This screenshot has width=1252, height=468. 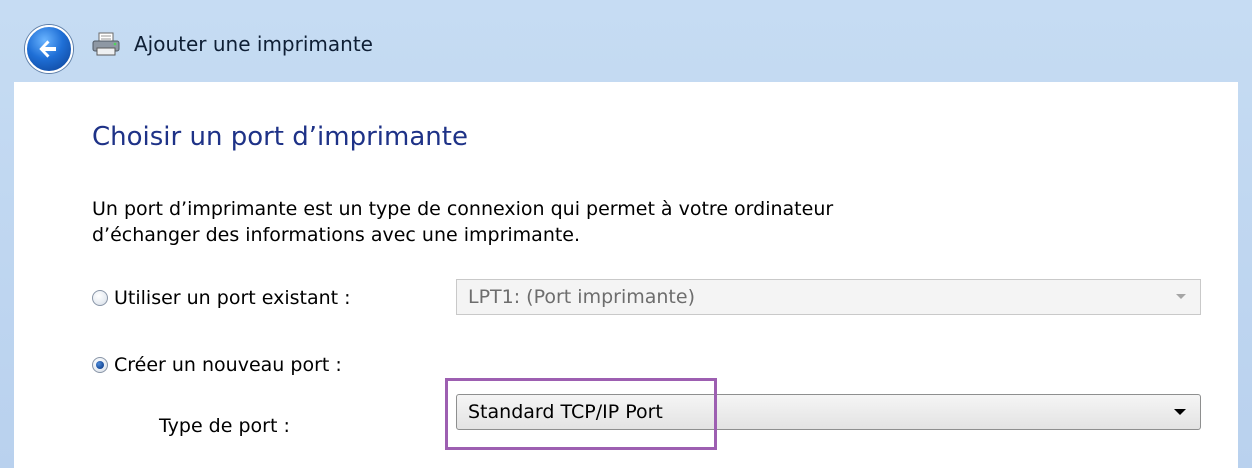 What do you see at coordinates (224, 426) in the screenshot?
I see `port-type-label: Type de port :` at bounding box center [224, 426].